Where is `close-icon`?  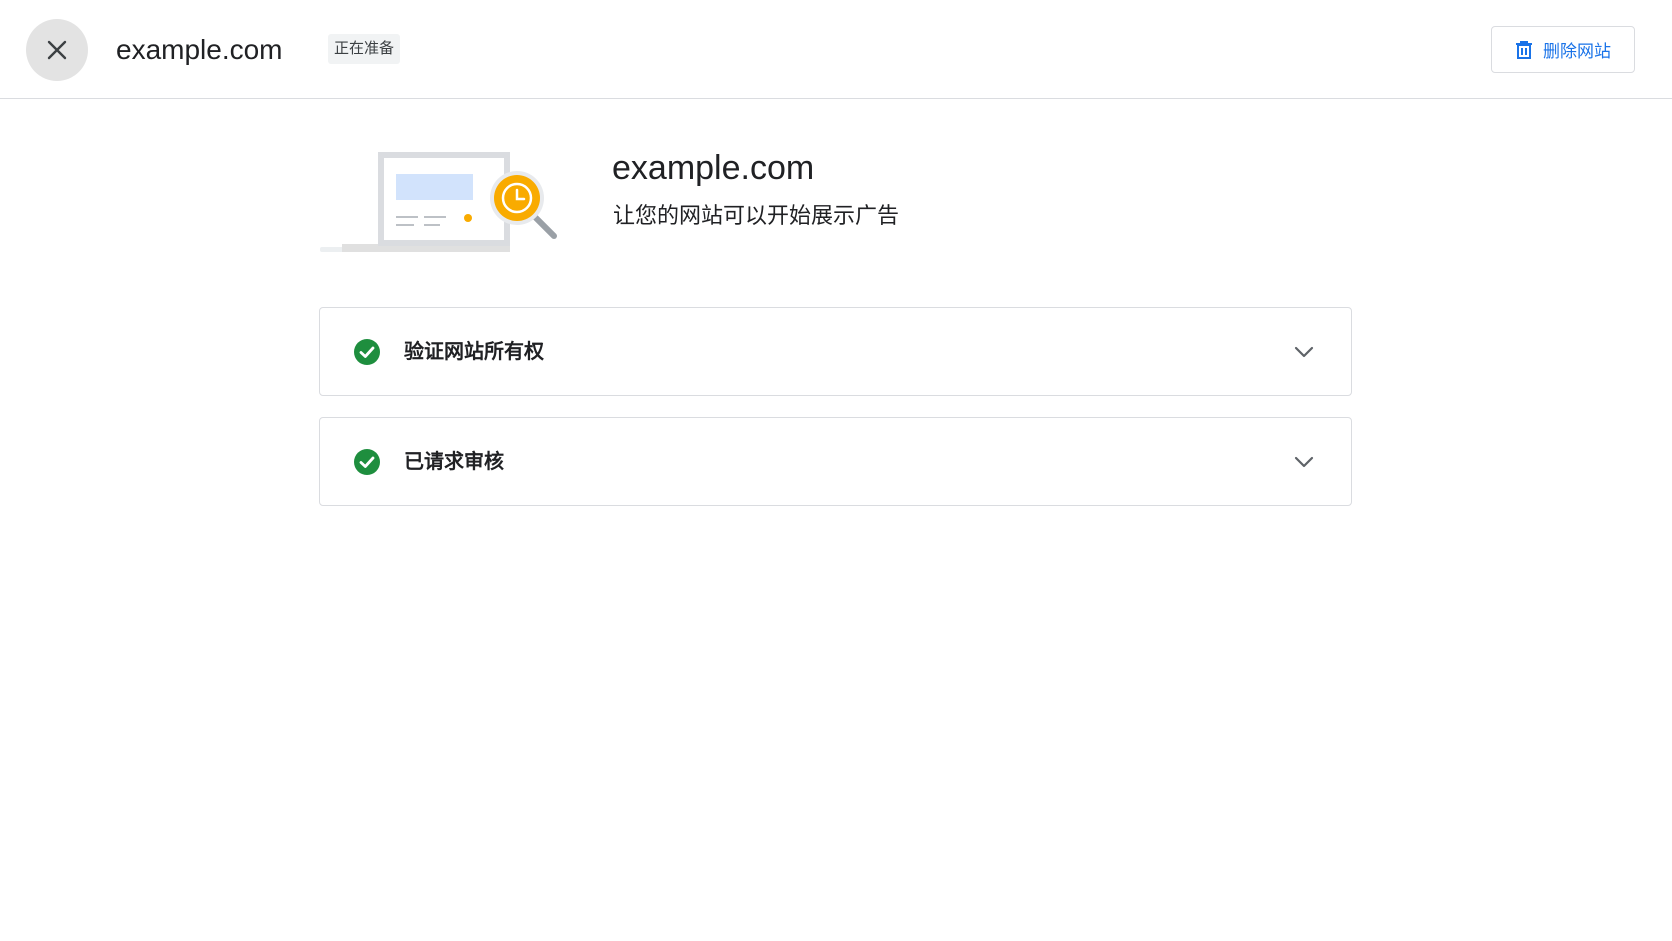 close-icon is located at coordinates (57, 50).